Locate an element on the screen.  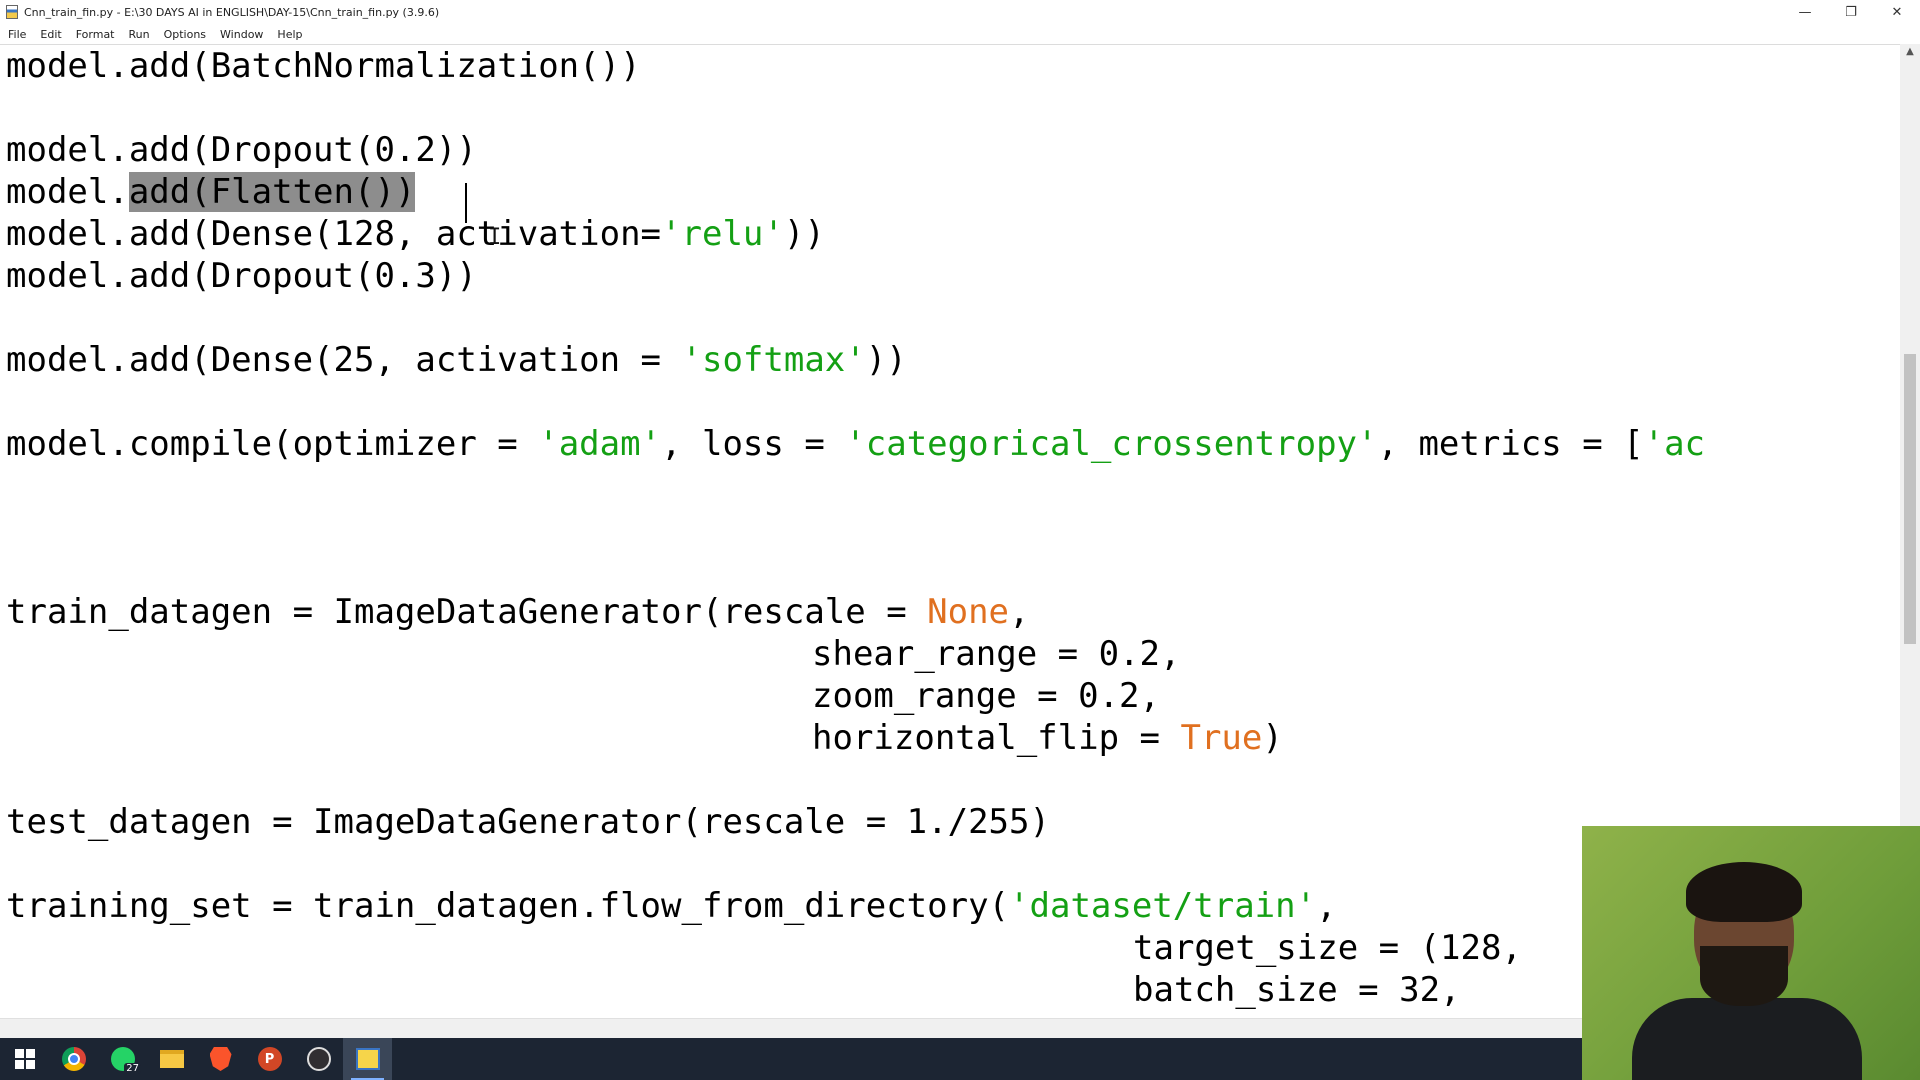
taskbar-obs is located at coordinates (318, 1059).